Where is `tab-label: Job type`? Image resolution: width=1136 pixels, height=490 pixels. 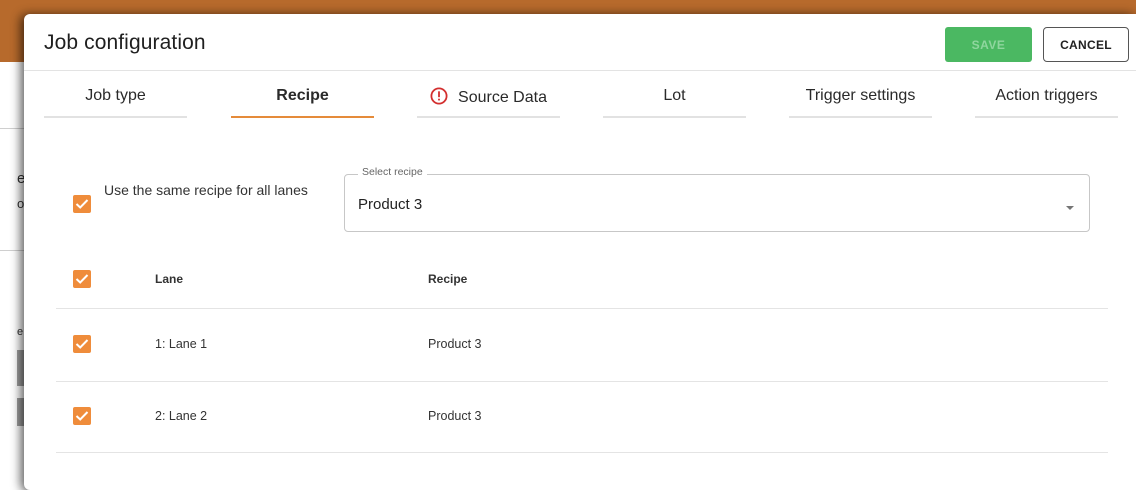
tab-label: Job type is located at coordinates (115, 95).